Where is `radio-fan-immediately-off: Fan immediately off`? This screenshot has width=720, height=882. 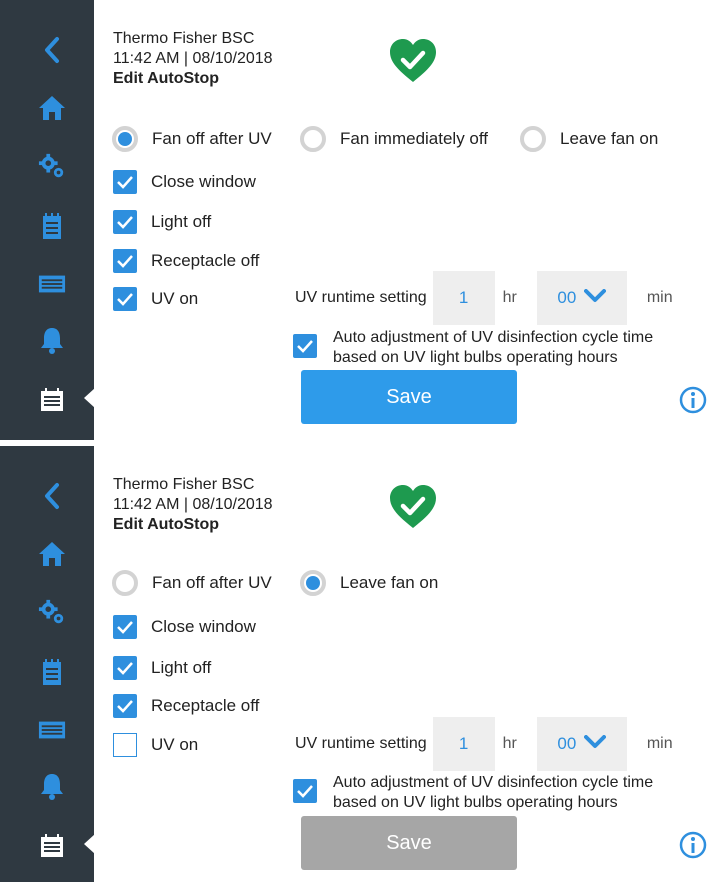
radio-fan-immediately-off: Fan immediately off is located at coordinates (394, 139).